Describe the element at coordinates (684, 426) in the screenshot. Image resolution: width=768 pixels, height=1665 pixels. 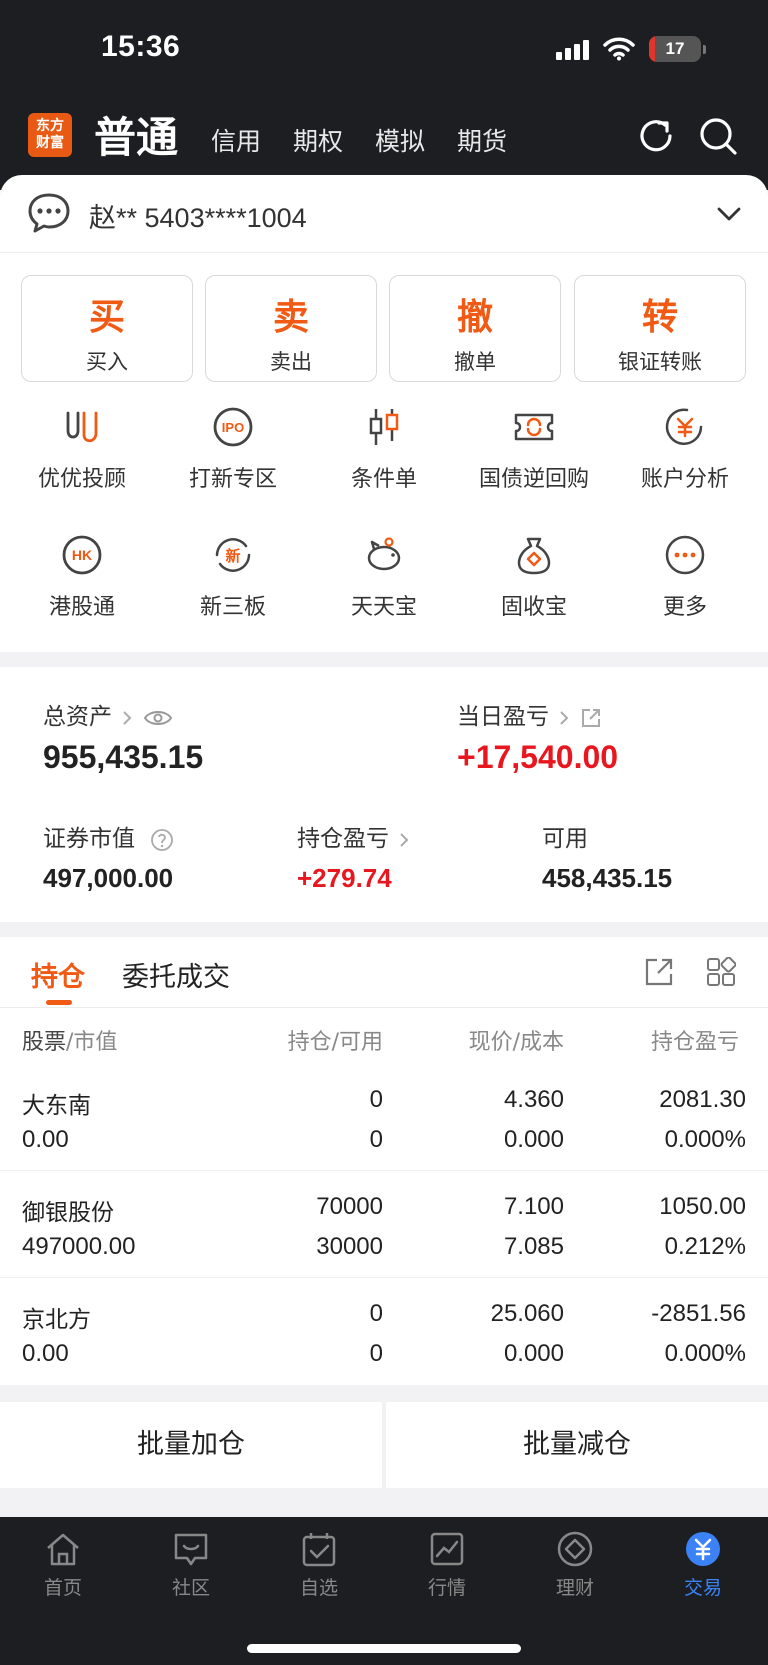
I see `yuan-chart-icon` at that location.